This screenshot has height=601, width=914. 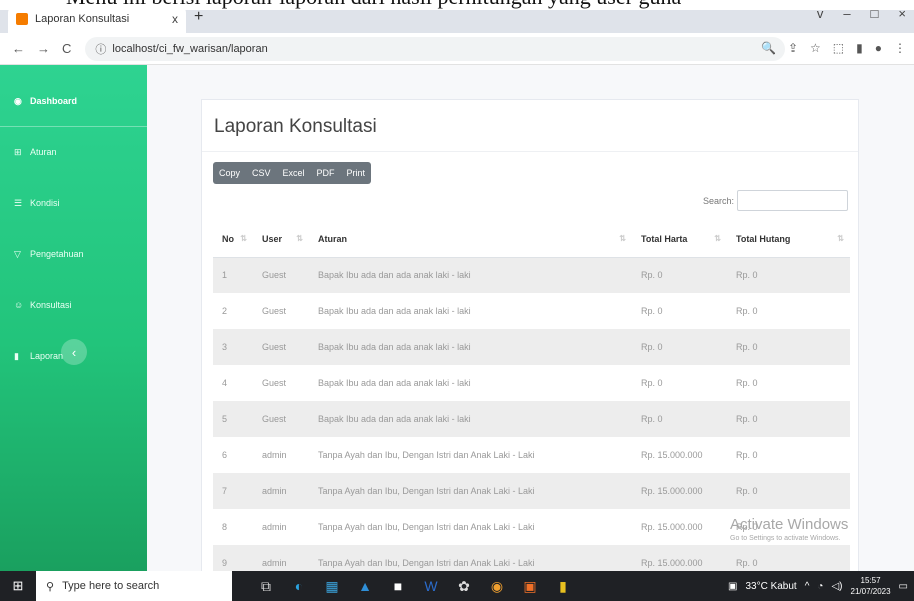 What do you see at coordinates (233, 239) in the screenshot?
I see `column-header-no: No ⇅` at bounding box center [233, 239].